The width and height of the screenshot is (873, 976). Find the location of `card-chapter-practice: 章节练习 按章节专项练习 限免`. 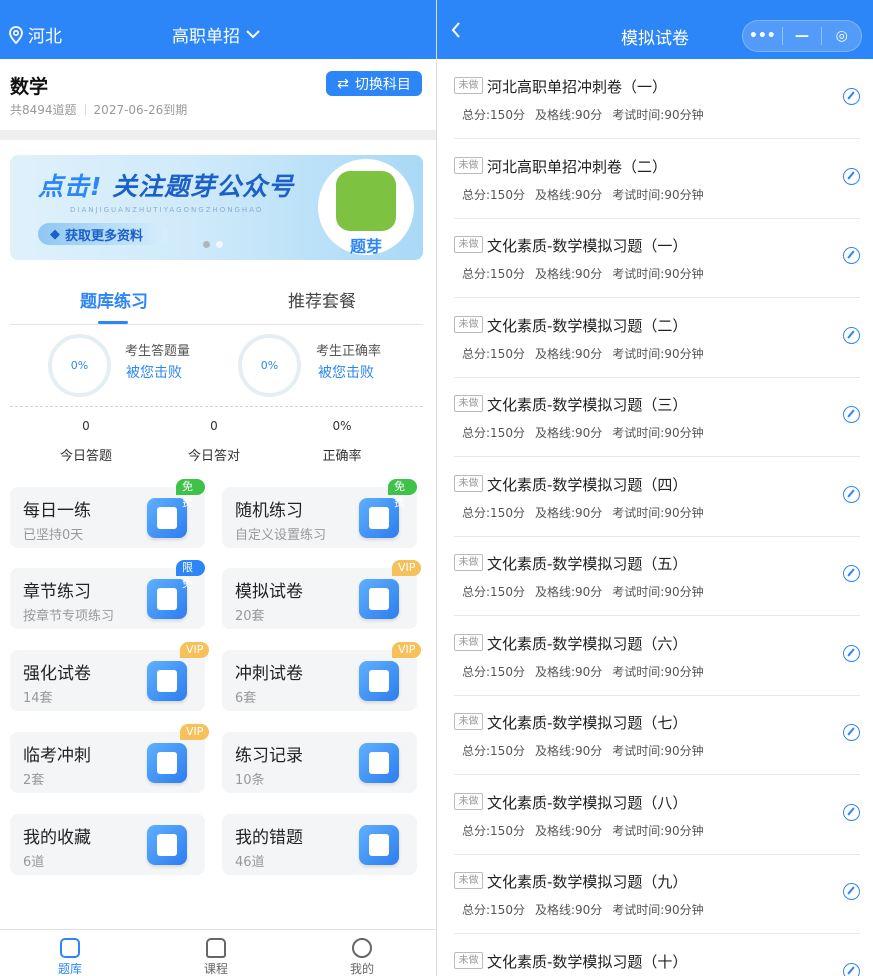

card-chapter-practice: 章节练习 按章节专项练习 限免 is located at coordinates (107, 594).